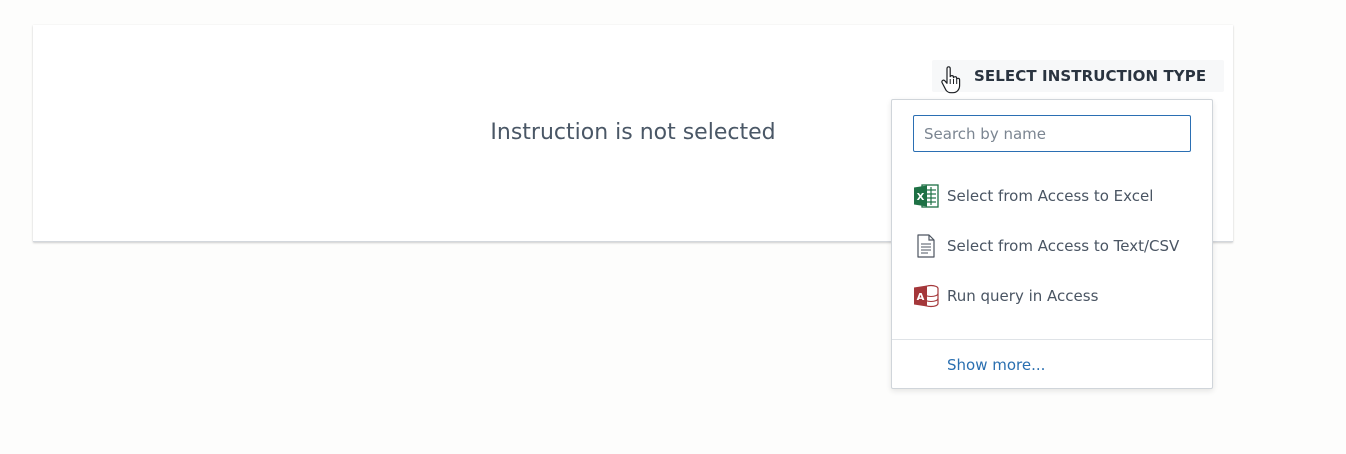  I want to click on menu-item-label: Select from Access to Text/CSV, so click(1063, 246).